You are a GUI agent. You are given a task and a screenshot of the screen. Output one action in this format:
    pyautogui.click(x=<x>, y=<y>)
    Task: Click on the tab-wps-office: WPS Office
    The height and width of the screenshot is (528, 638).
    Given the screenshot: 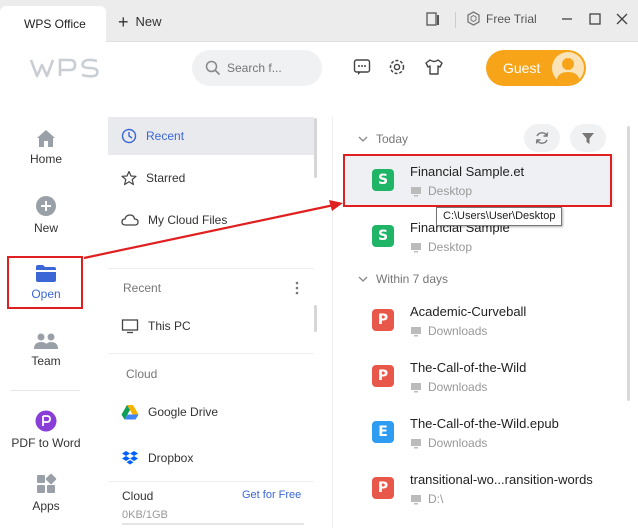 What is the action you would take?
    pyautogui.click(x=53, y=24)
    